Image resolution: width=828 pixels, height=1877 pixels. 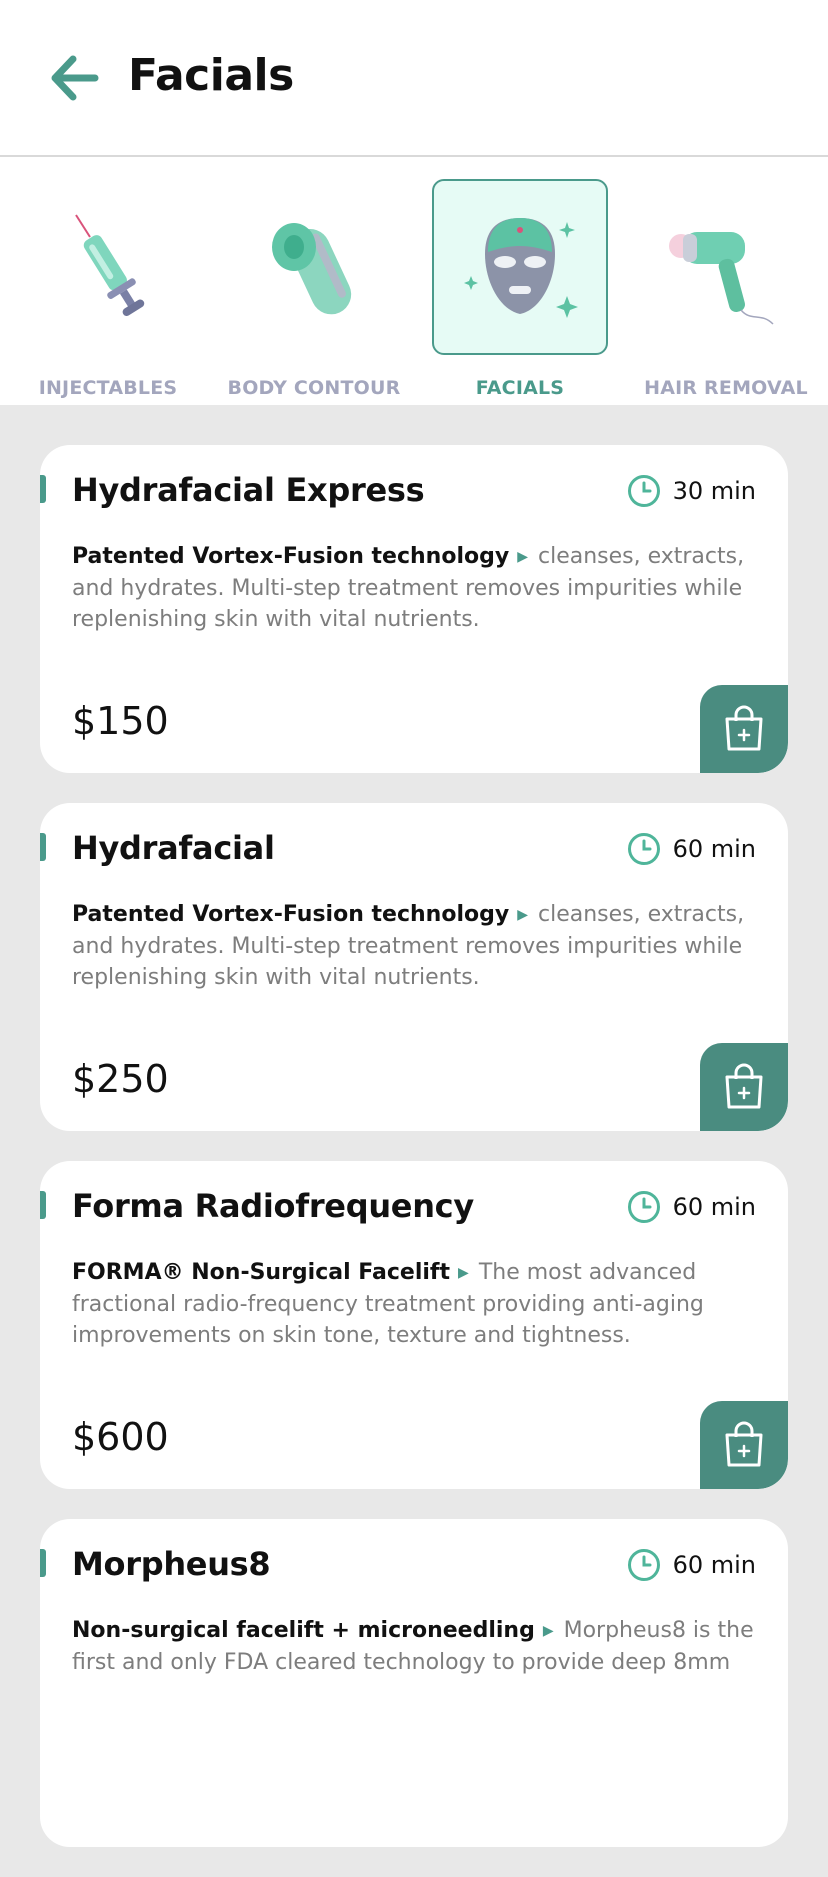 I want to click on back-button, so click(x=74, y=78).